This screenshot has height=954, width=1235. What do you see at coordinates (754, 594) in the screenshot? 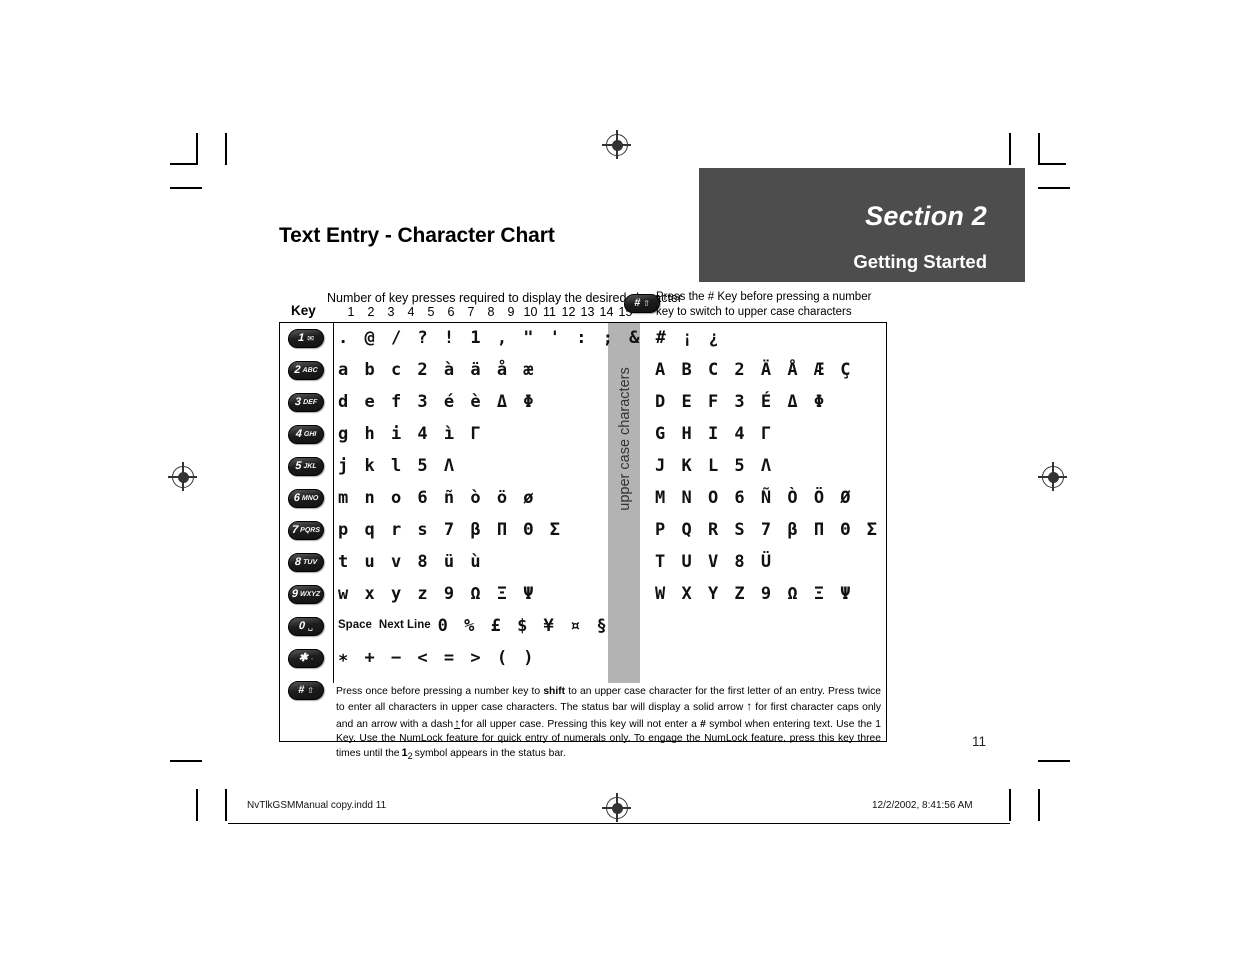
I see `uppercase-characters: W X Y Z 9 Ω Ξ Ψ` at bounding box center [754, 594].